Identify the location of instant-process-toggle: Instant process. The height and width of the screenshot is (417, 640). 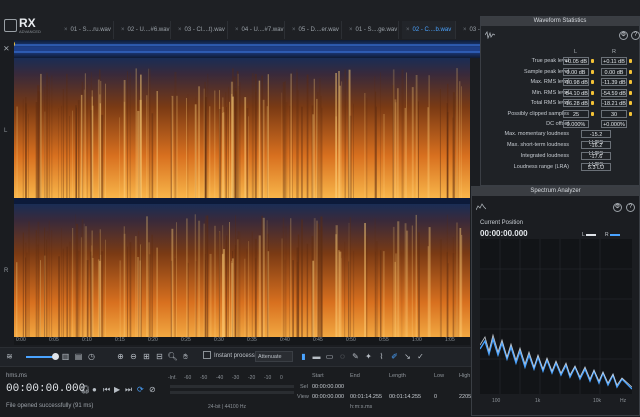
(229, 356).